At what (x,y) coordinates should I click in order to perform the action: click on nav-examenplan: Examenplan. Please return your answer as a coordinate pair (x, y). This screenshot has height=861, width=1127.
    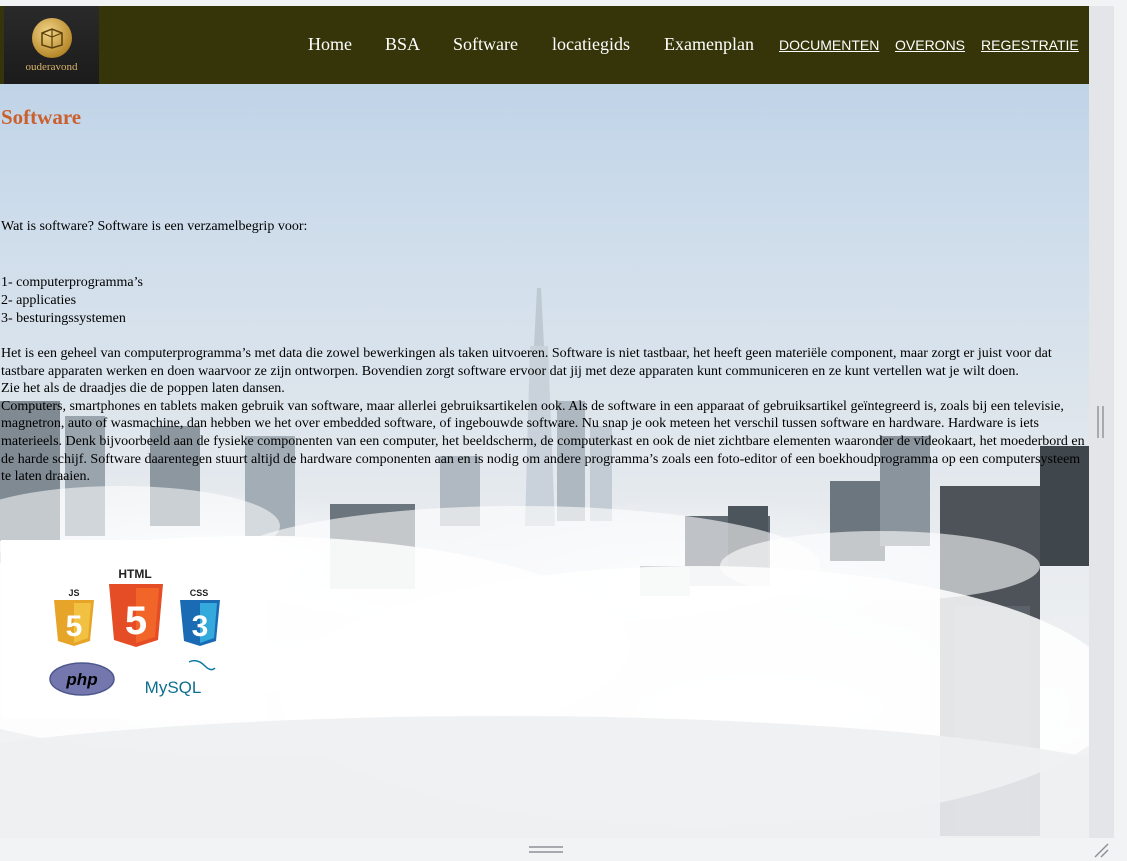
    Looking at the image, I should click on (709, 44).